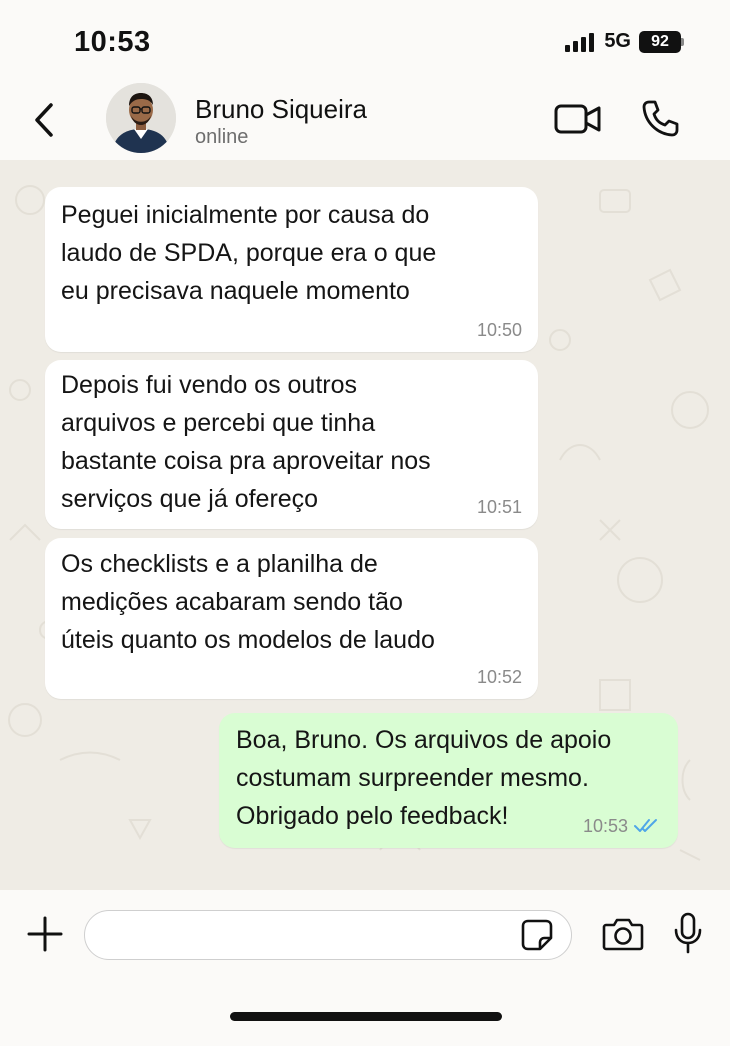  I want to click on camera-button, so click(623, 934).